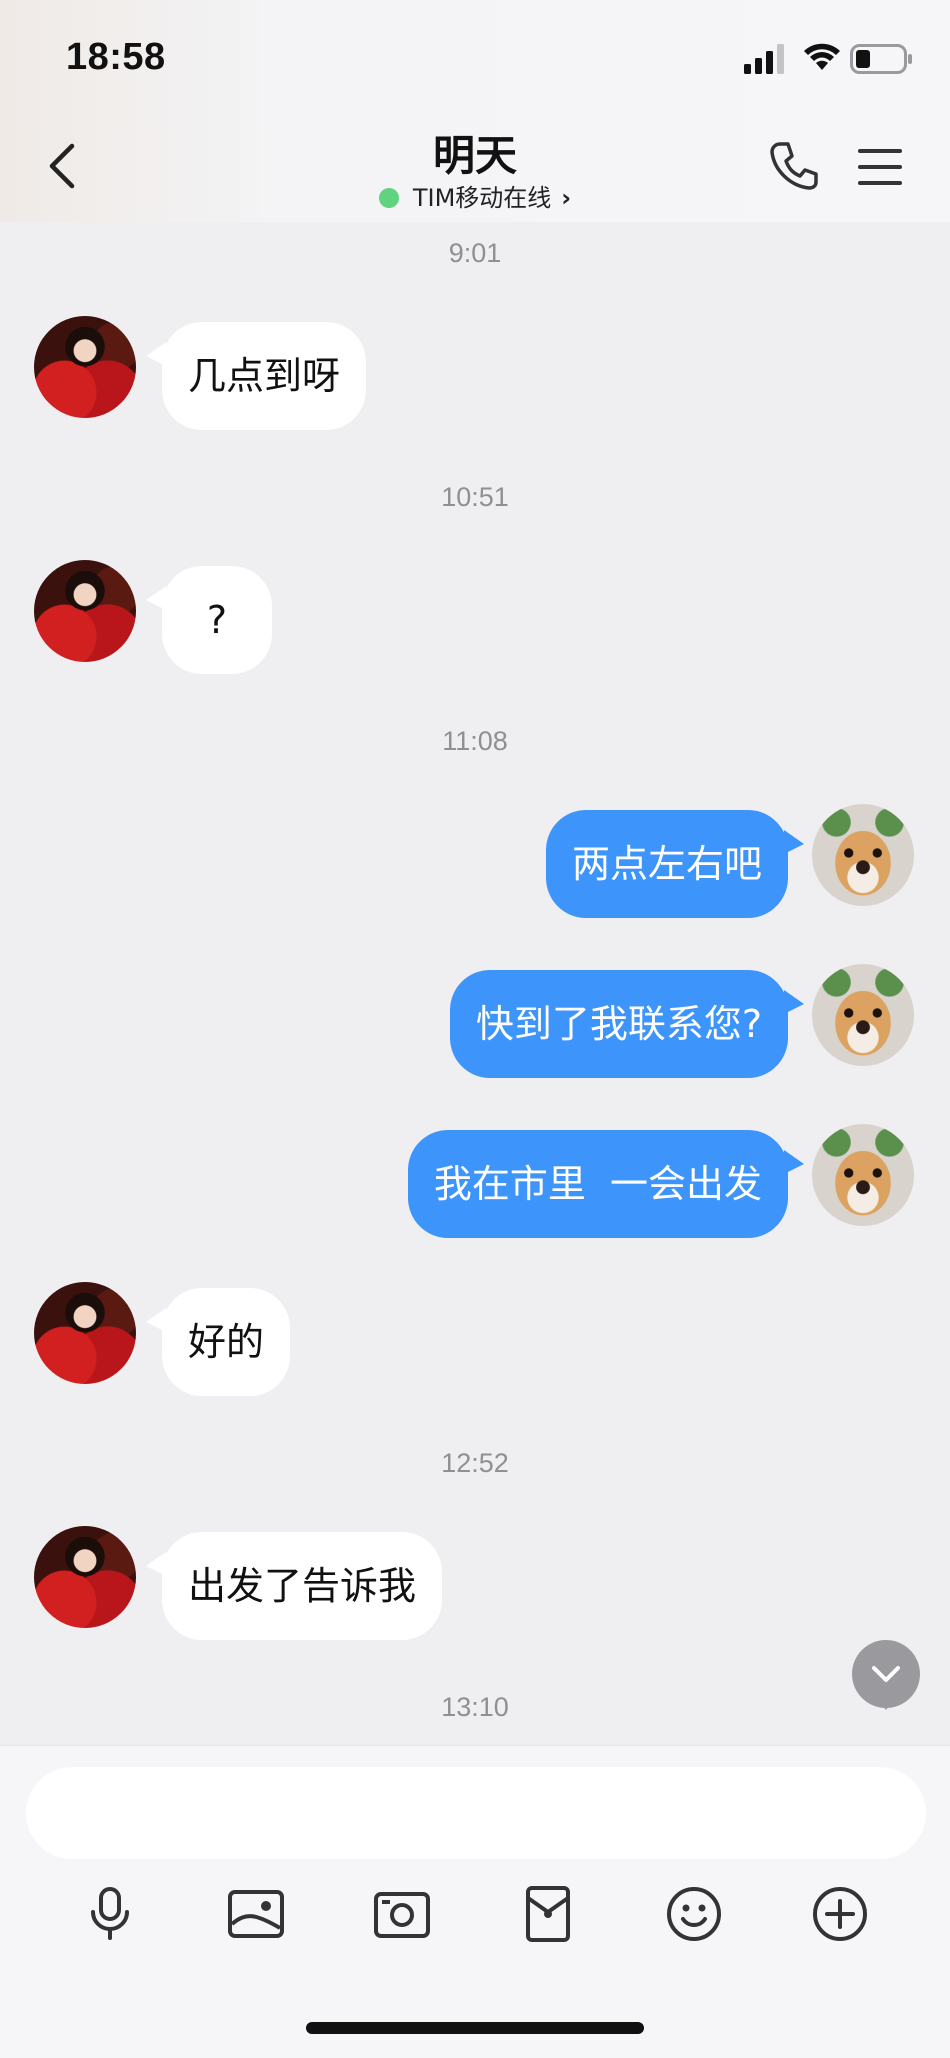  Describe the element at coordinates (482, 198) in the screenshot. I see `online-status-label: TIM移动在线` at that location.